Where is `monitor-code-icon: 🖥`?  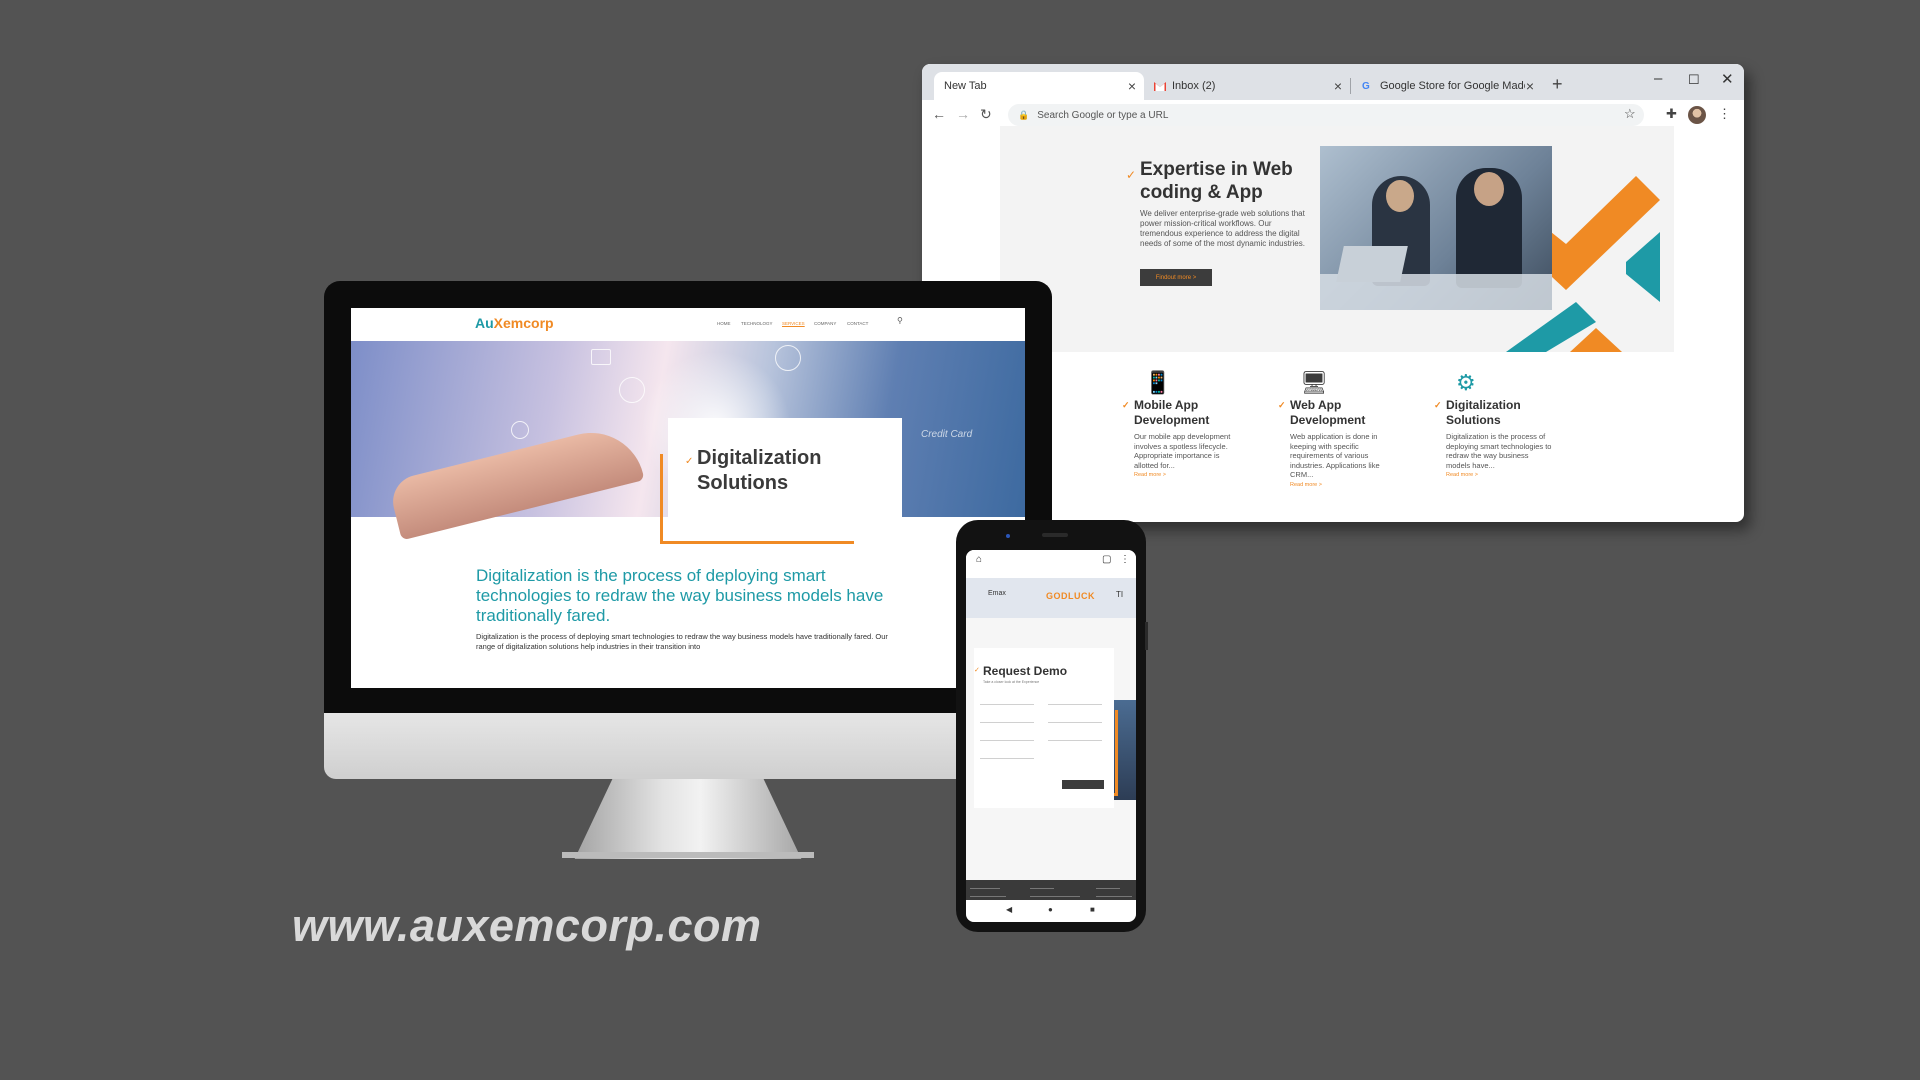 monitor-code-icon: 🖥 is located at coordinates (1314, 382).